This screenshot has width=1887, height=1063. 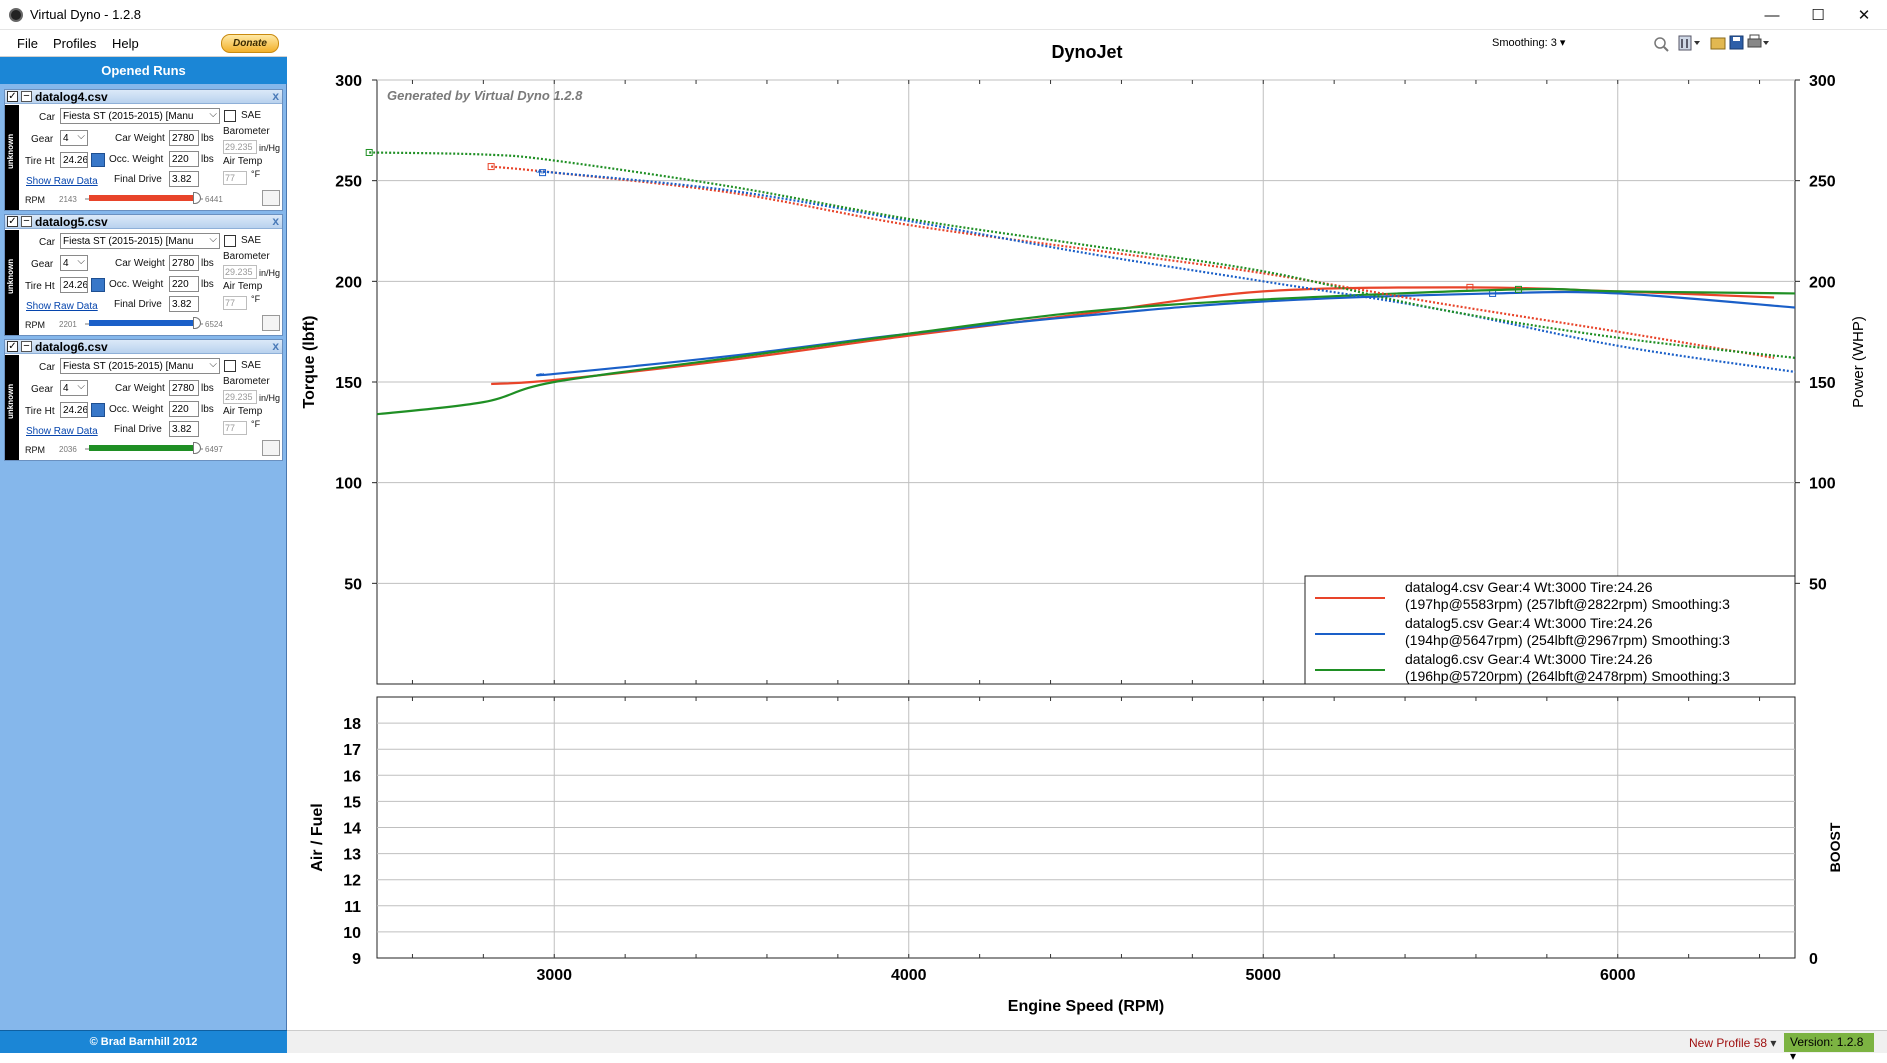 I want to click on version-status: Version: 1.2.8 ▾, so click(x=1829, y=1048).